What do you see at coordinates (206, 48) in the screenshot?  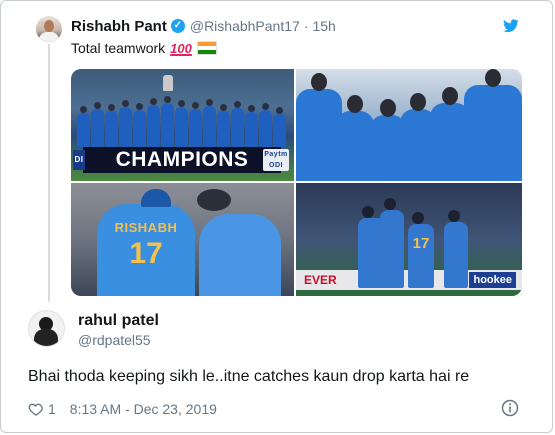 I see `india-flag-emoji` at bounding box center [206, 48].